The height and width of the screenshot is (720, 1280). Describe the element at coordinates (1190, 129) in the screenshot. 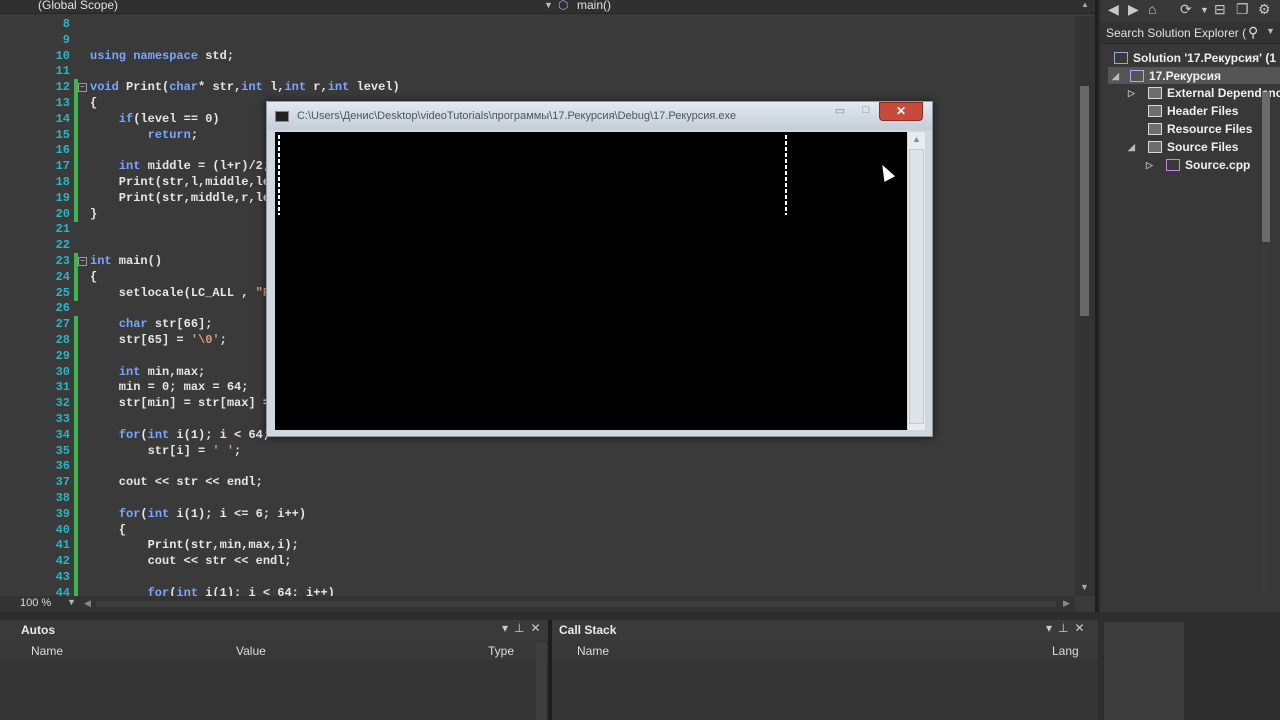

I see `tree-item: Resource Files` at that location.